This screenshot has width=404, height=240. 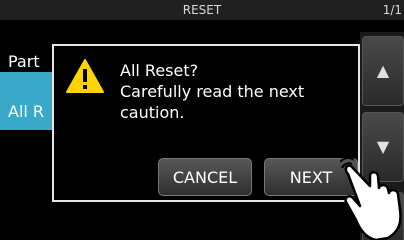 I want to click on dialog-text-line: caution., so click(x=152, y=112).